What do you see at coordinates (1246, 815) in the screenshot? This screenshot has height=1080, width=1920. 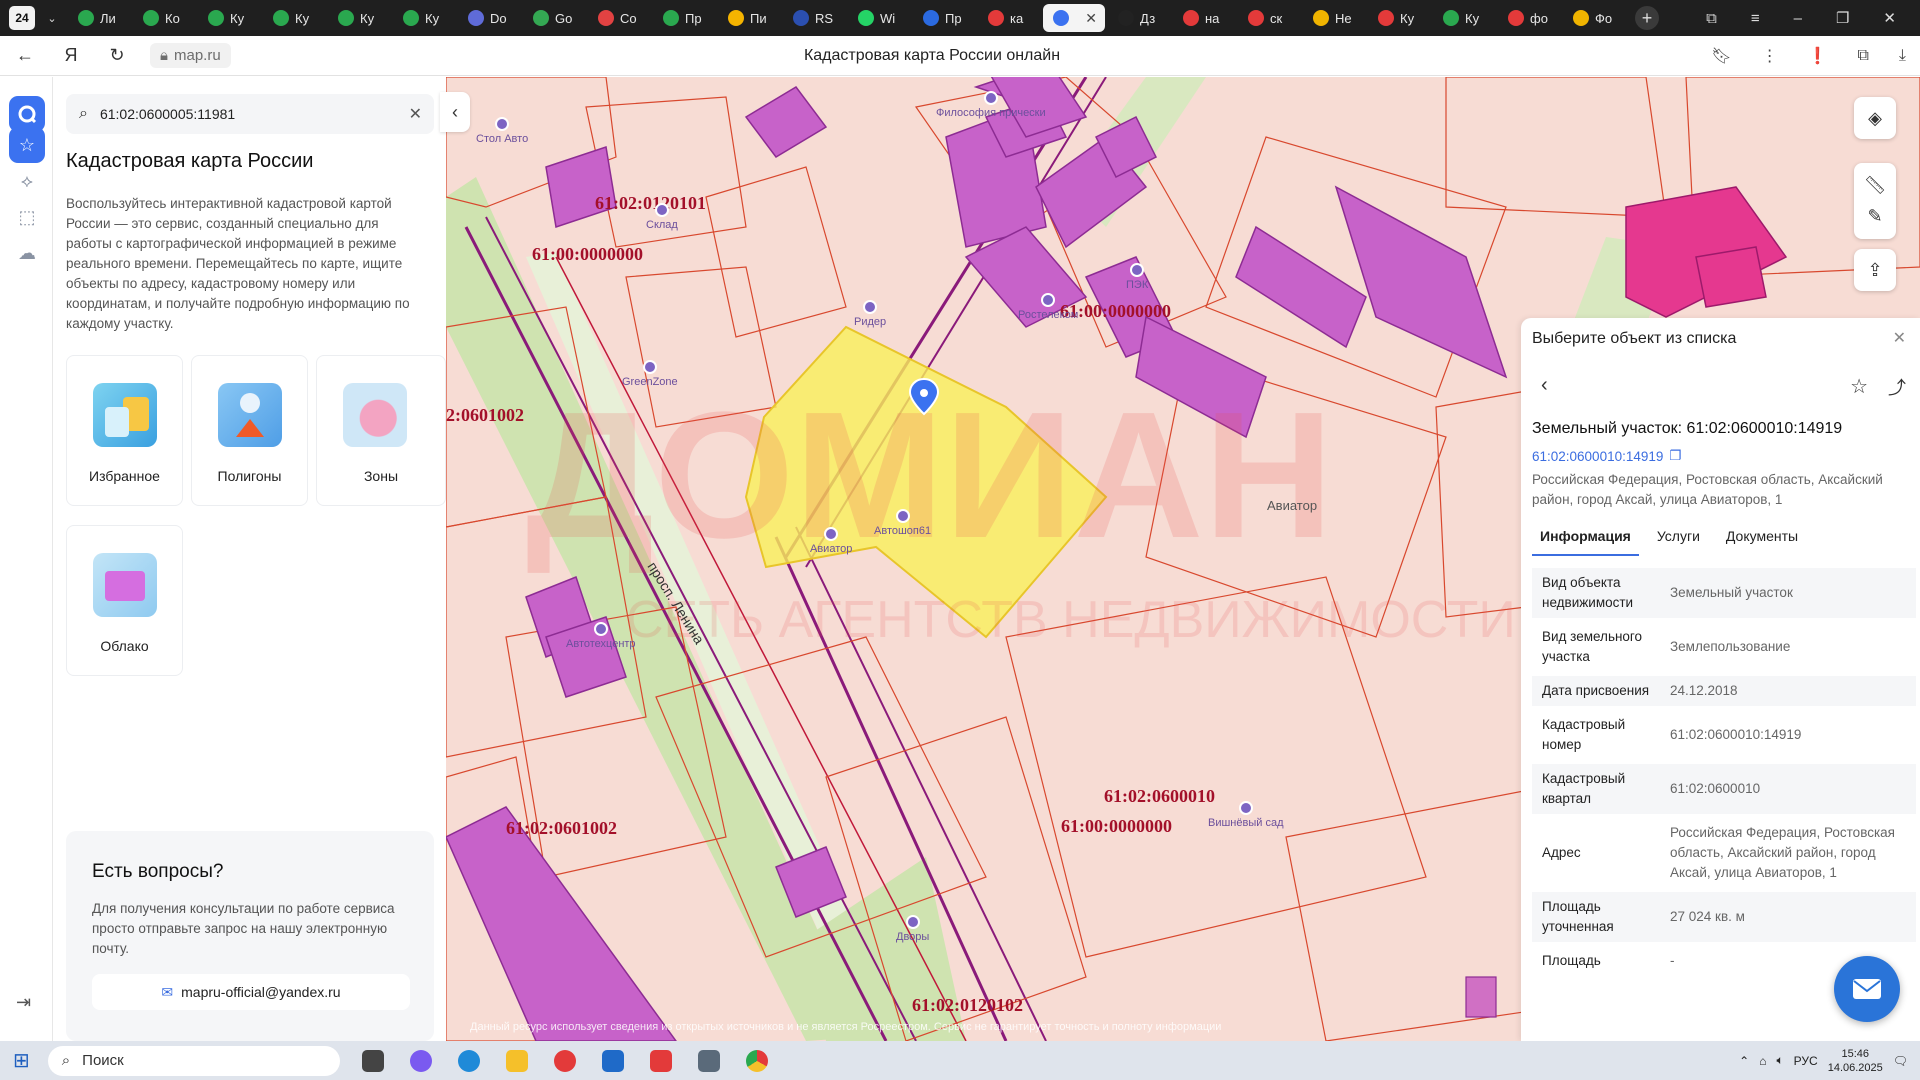 I see `poi-vishnevyi-sad: Вишнёвый сад` at bounding box center [1246, 815].